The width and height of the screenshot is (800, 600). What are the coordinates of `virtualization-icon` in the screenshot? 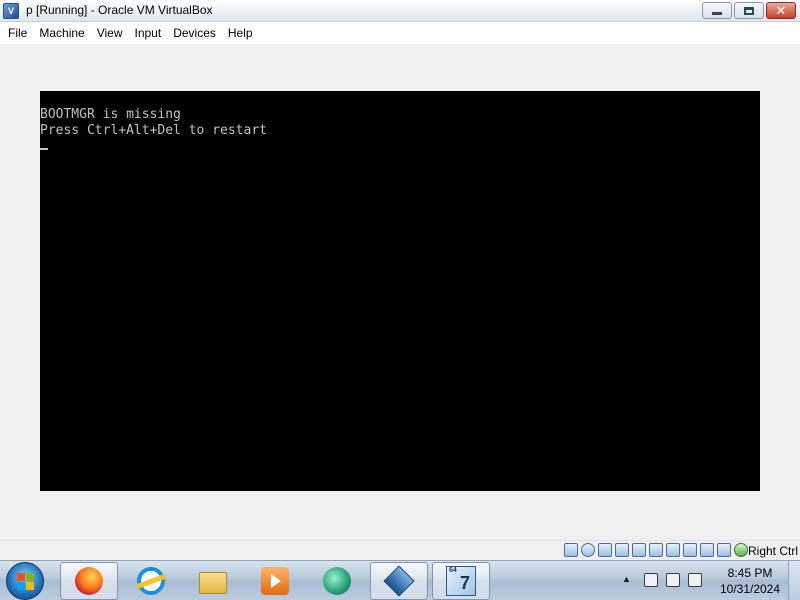 It's located at (707, 550).